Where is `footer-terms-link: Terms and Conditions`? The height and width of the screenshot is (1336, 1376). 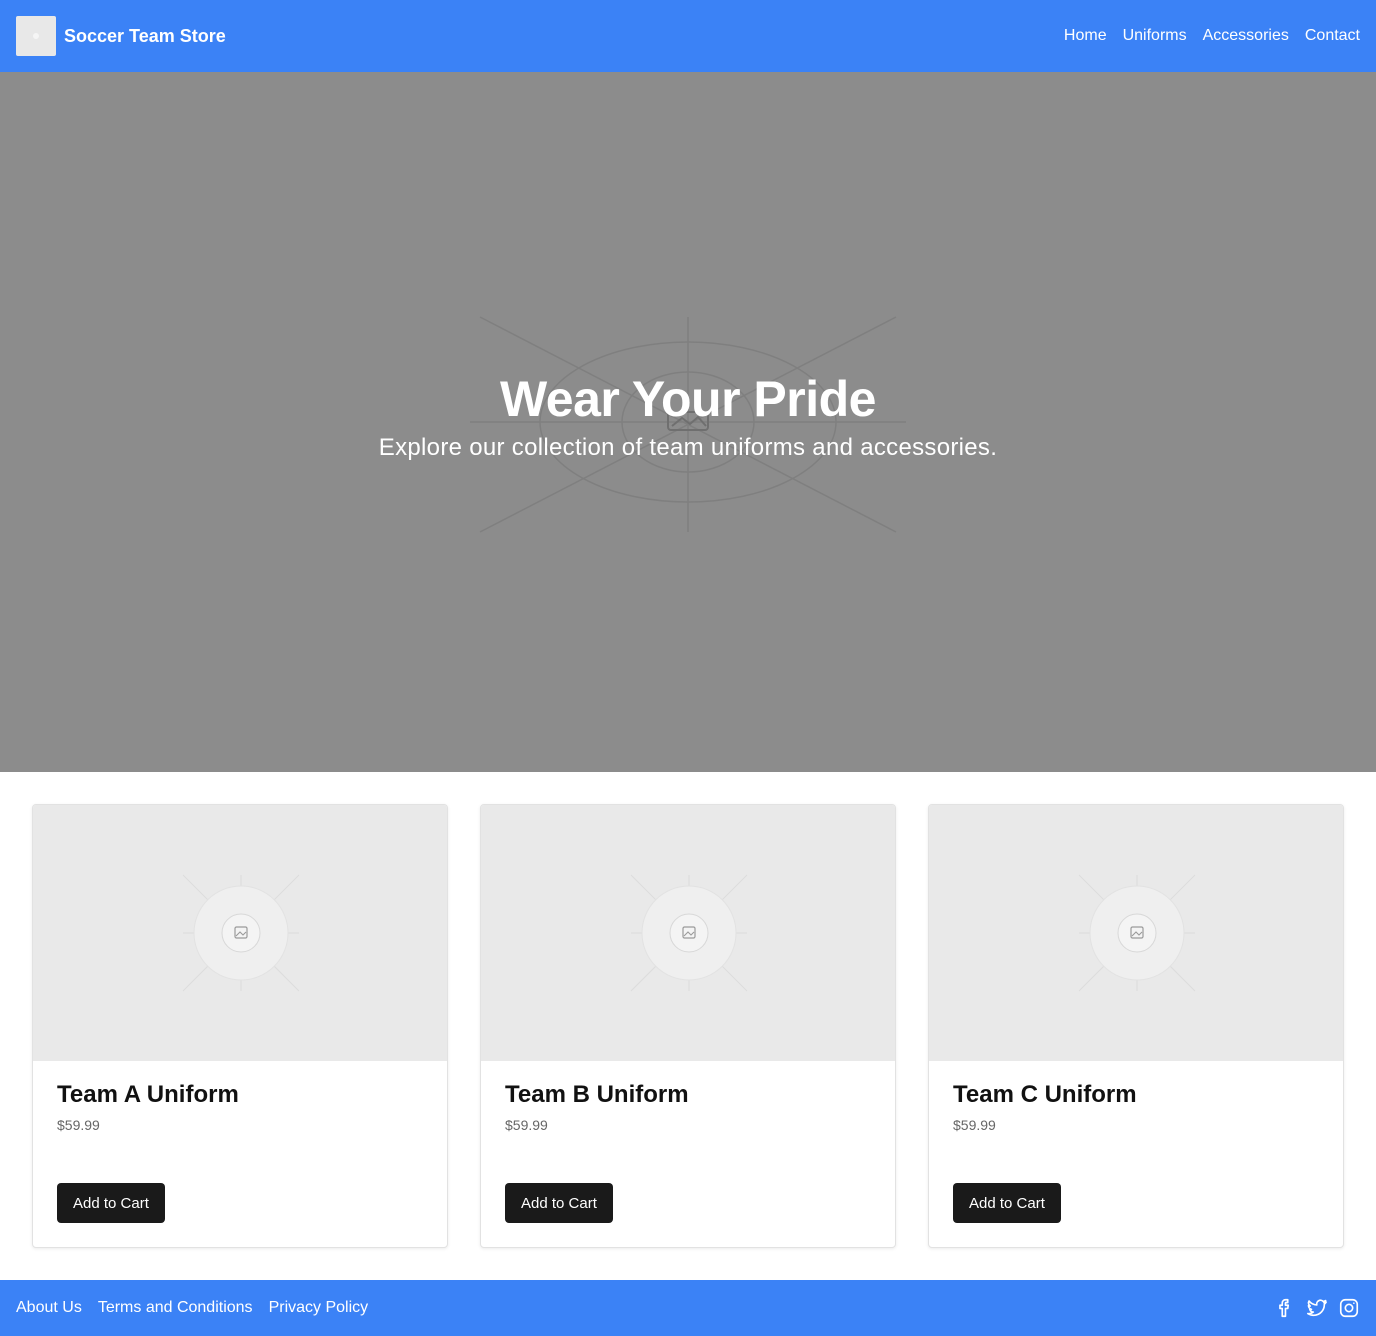
footer-terms-link: Terms and Conditions is located at coordinates (175, 1308).